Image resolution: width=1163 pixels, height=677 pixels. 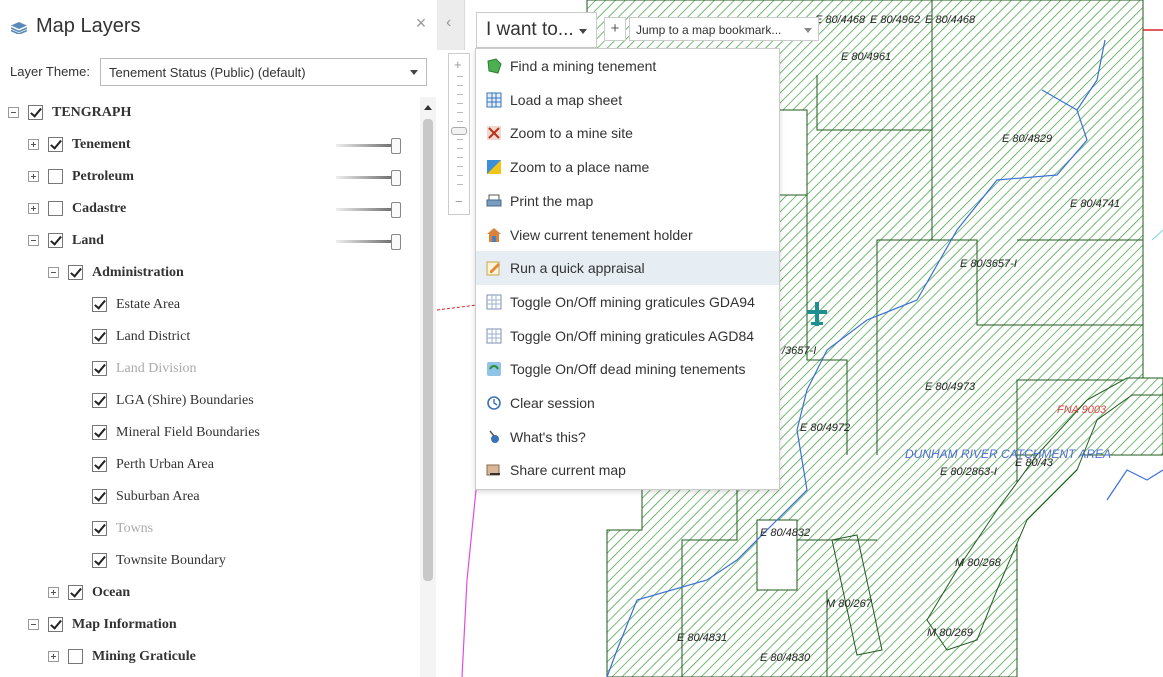 What do you see at coordinates (210, 465) in the screenshot?
I see `layer-row: Perth Urban Area` at bounding box center [210, 465].